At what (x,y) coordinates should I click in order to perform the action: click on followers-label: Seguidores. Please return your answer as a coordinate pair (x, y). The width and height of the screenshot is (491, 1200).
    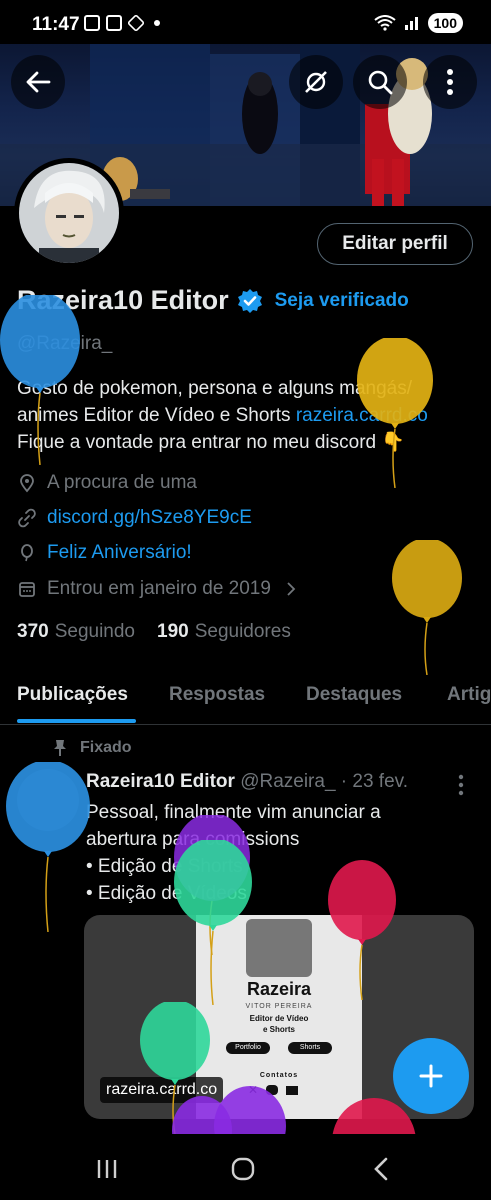
    Looking at the image, I should click on (242, 631).